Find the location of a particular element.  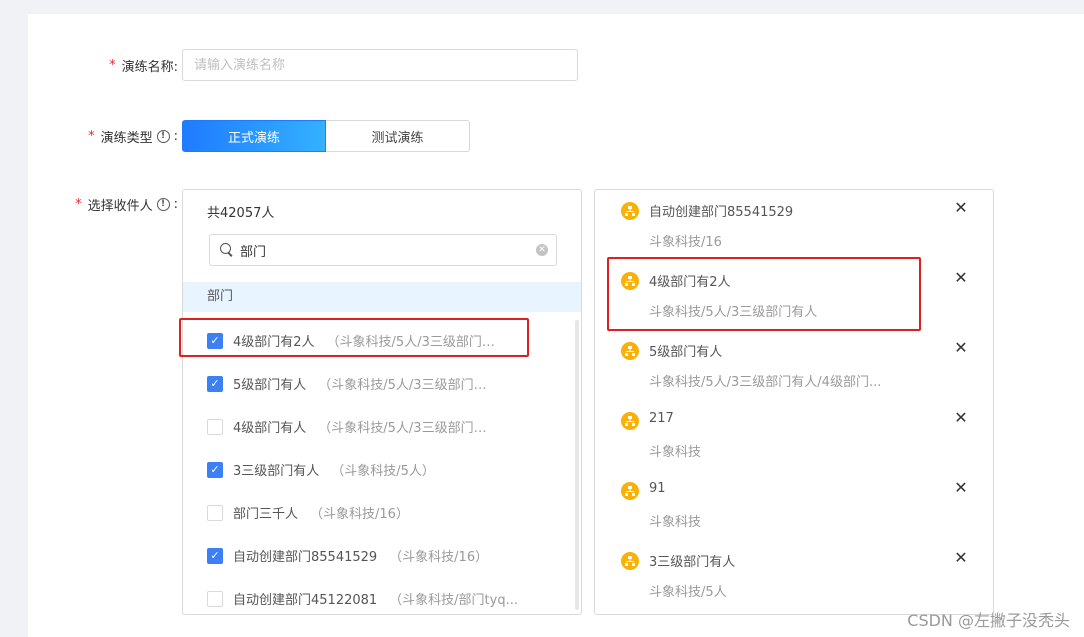

selected-item: 4级部门有2人 斗象科技/5人/3三级部门有人 ✕ is located at coordinates (794, 295).